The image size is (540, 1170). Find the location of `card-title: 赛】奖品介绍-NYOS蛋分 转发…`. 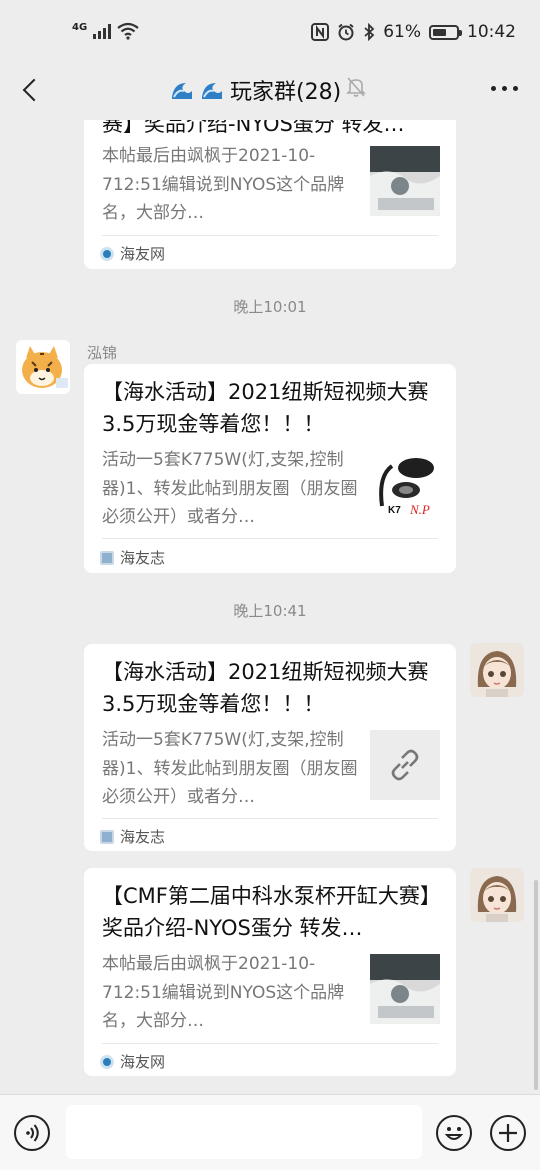

card-title: 赛】奖品介绍-NYOS蛋分 转发… is located at coordinates (253, 128).